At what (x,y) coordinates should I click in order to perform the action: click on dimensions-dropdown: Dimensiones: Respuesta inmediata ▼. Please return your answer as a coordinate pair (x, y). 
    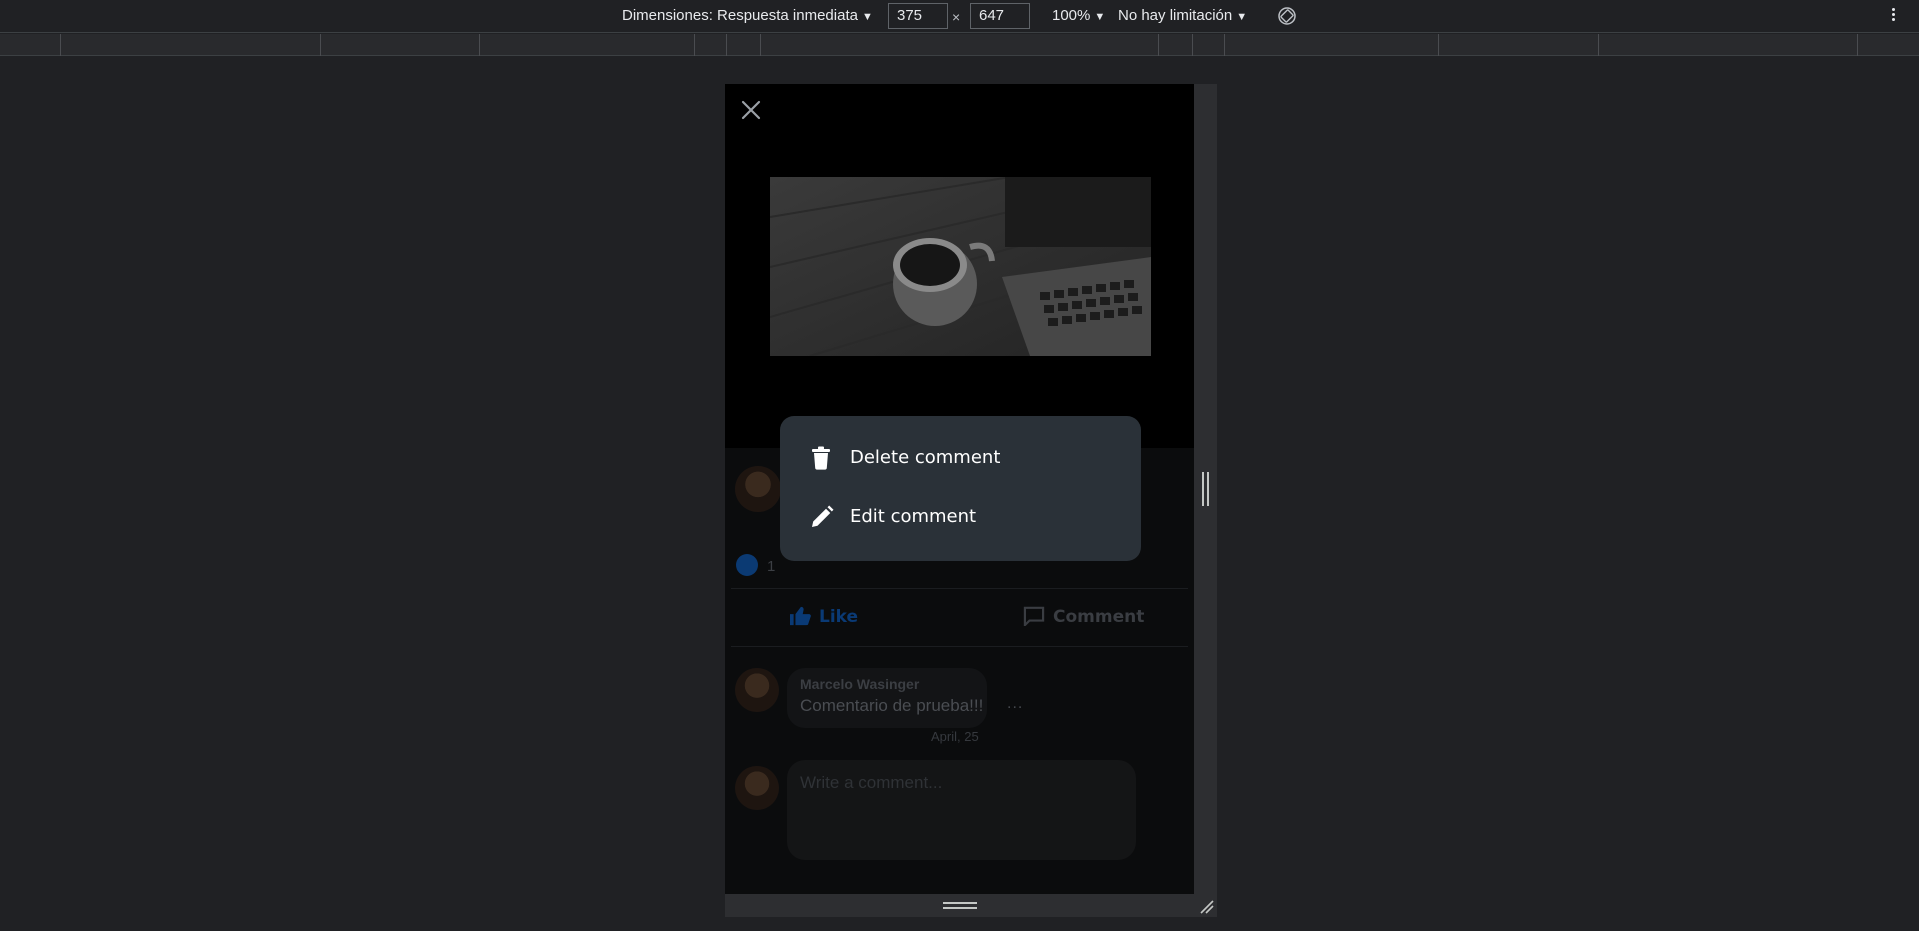
    Looking at the image, I should click on (747, 16).